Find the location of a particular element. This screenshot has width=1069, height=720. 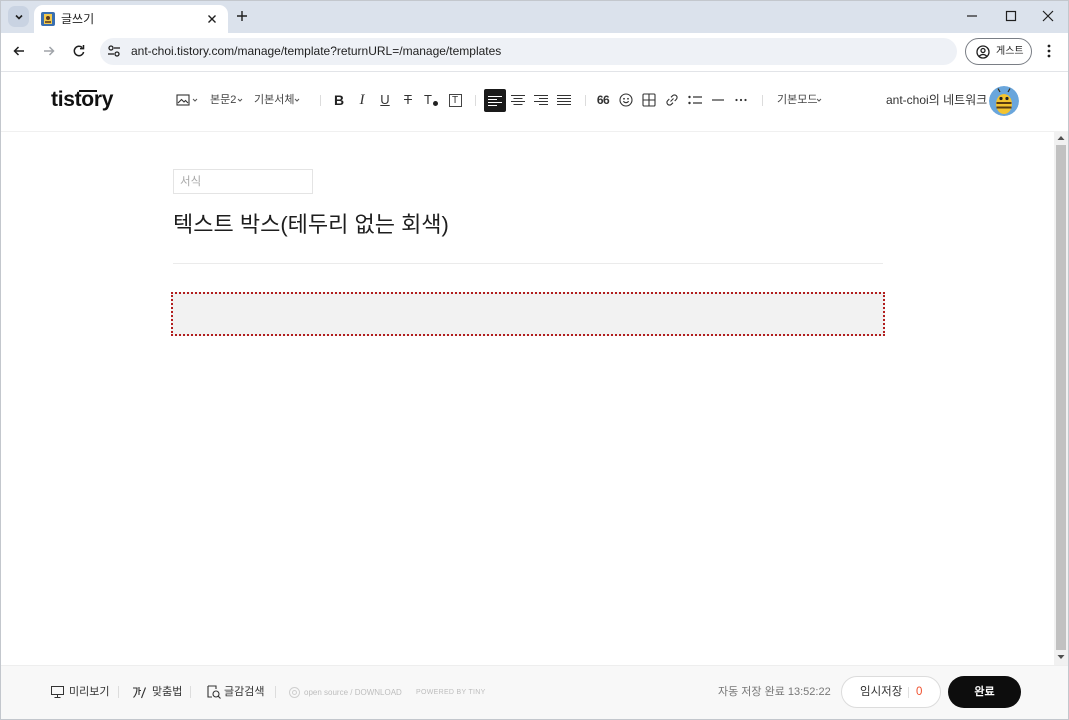

align-justify-icon is located at coordinates (564, 100).